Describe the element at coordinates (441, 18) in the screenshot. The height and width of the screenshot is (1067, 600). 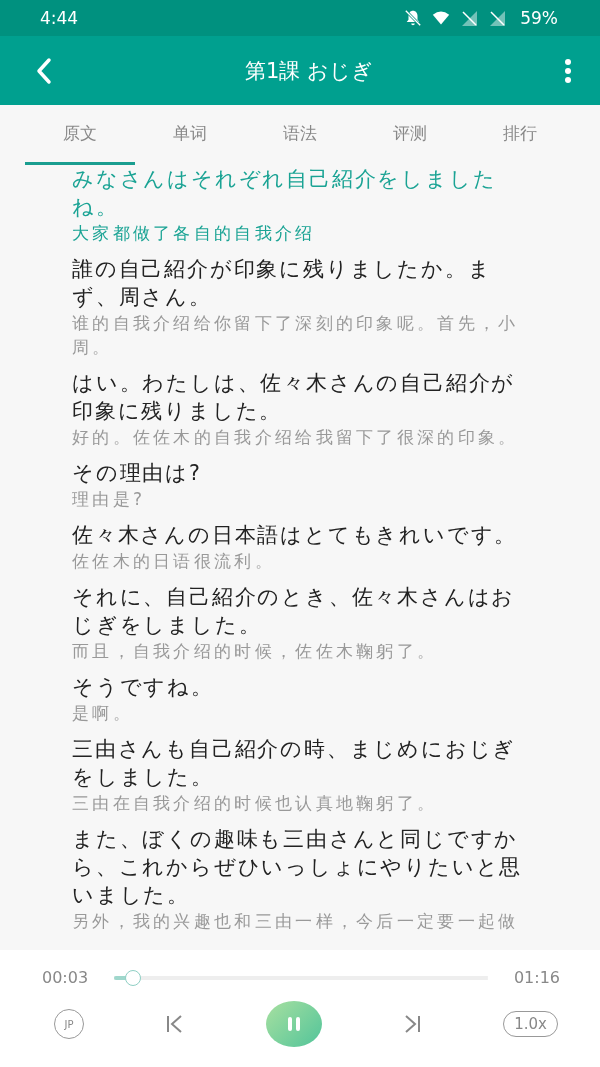
I see `wifi-icon` at that location.